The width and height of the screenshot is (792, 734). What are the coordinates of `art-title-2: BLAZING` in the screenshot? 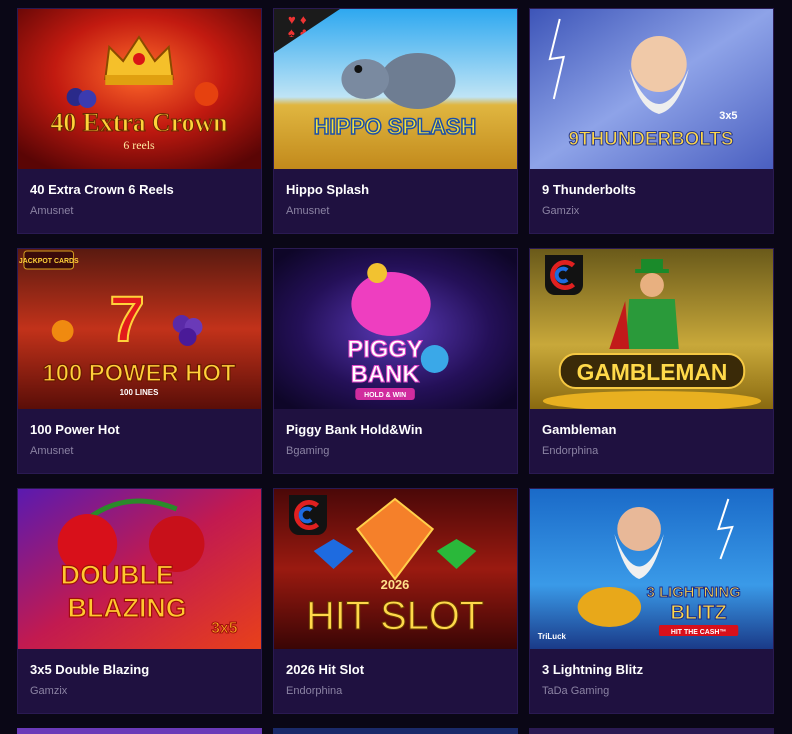 It's located at (127, 608).